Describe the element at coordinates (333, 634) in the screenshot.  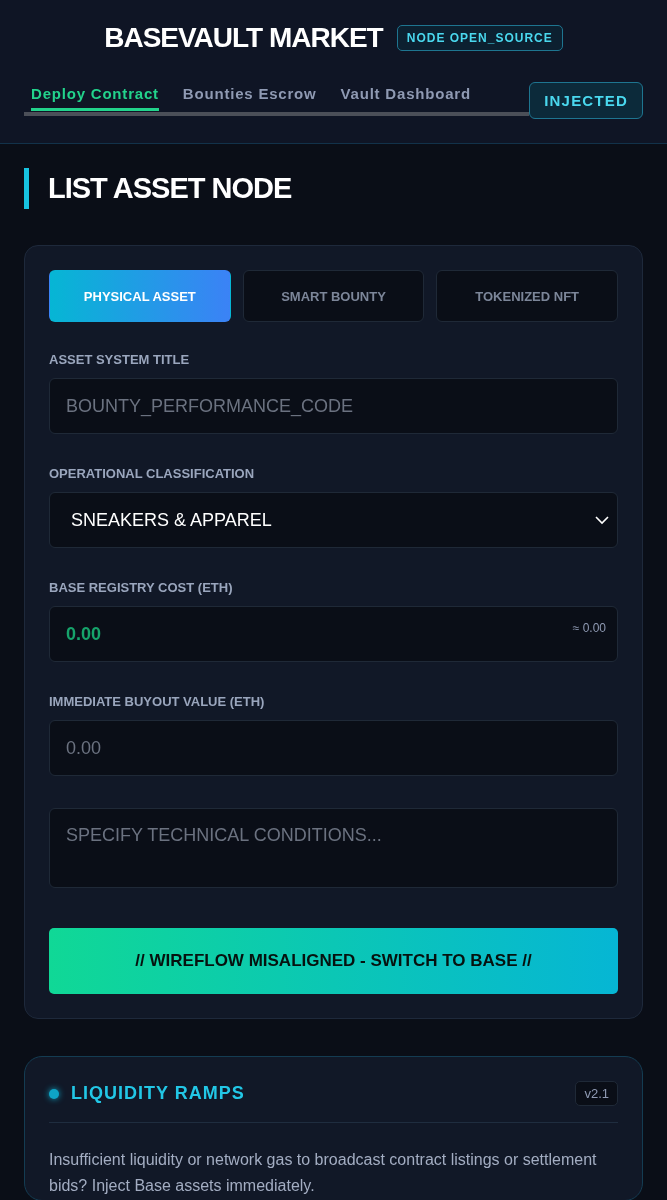
I see `input-field: 0.00 ≈ 0.00` at that location.